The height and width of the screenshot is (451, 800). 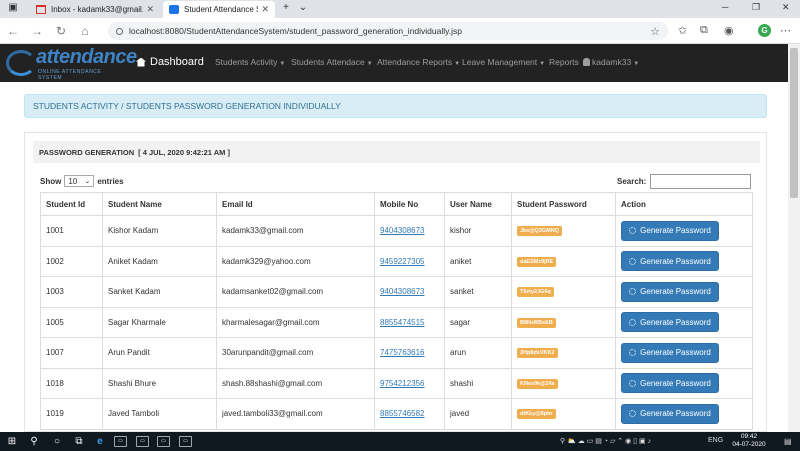 What do you see at coordinates (303, 7) in the screenshot?
I see `tab-list-chevron-icon: ⌄` at bounding box center [303, 7].